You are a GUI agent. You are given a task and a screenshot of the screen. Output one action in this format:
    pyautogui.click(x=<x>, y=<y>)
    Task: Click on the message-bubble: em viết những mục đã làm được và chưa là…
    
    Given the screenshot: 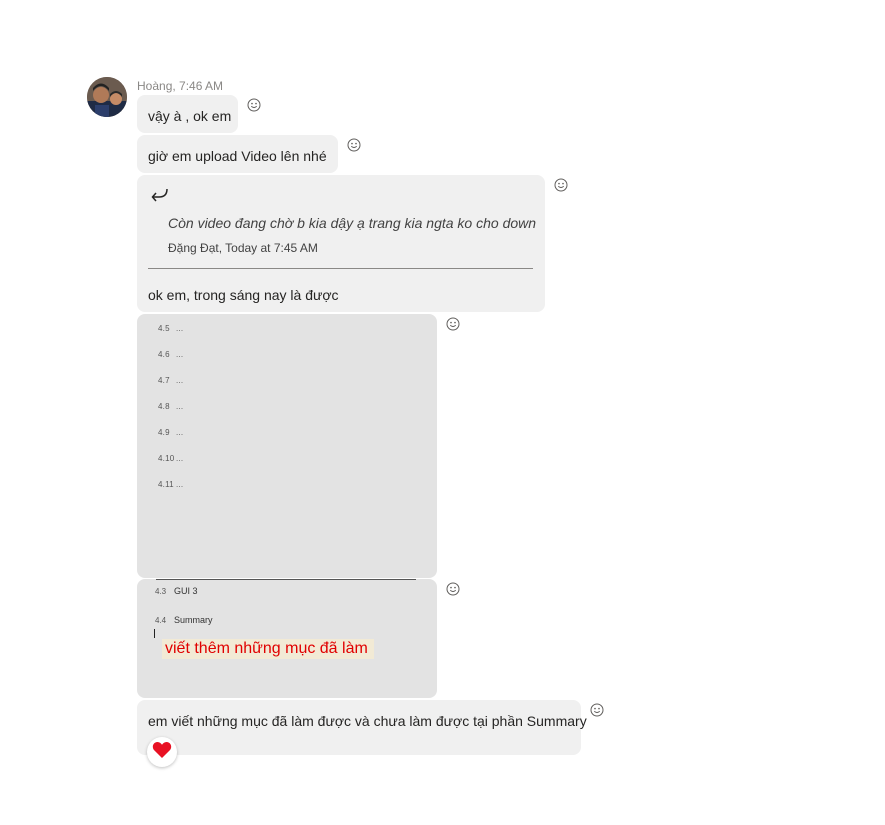 What is the action you would take?
    pyautogui.click(x=362, y=727)
    